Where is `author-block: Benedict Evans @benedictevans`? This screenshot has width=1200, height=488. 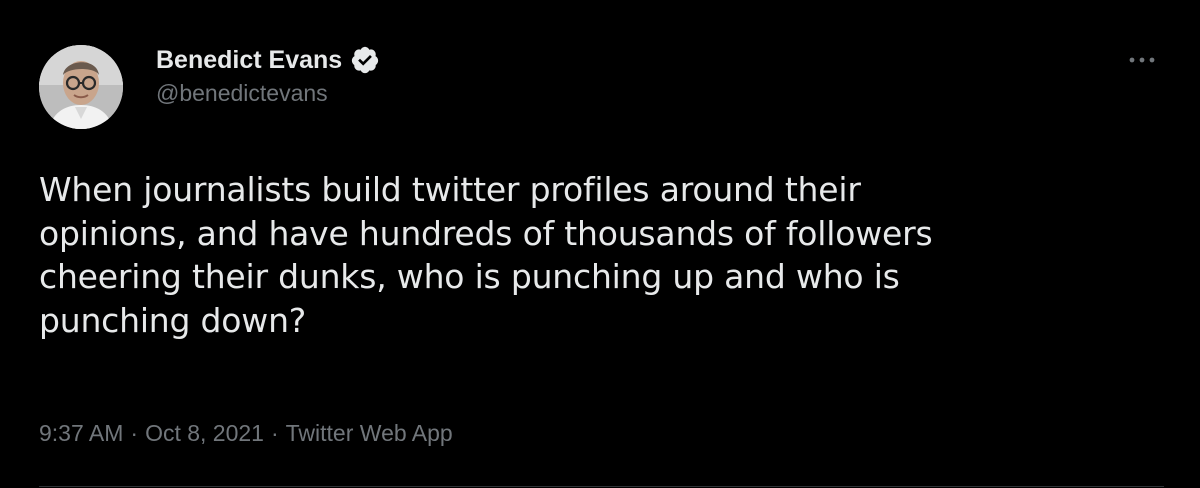
author-block: Benedict Evans @benedictevans is located at coordinates (268, 75).